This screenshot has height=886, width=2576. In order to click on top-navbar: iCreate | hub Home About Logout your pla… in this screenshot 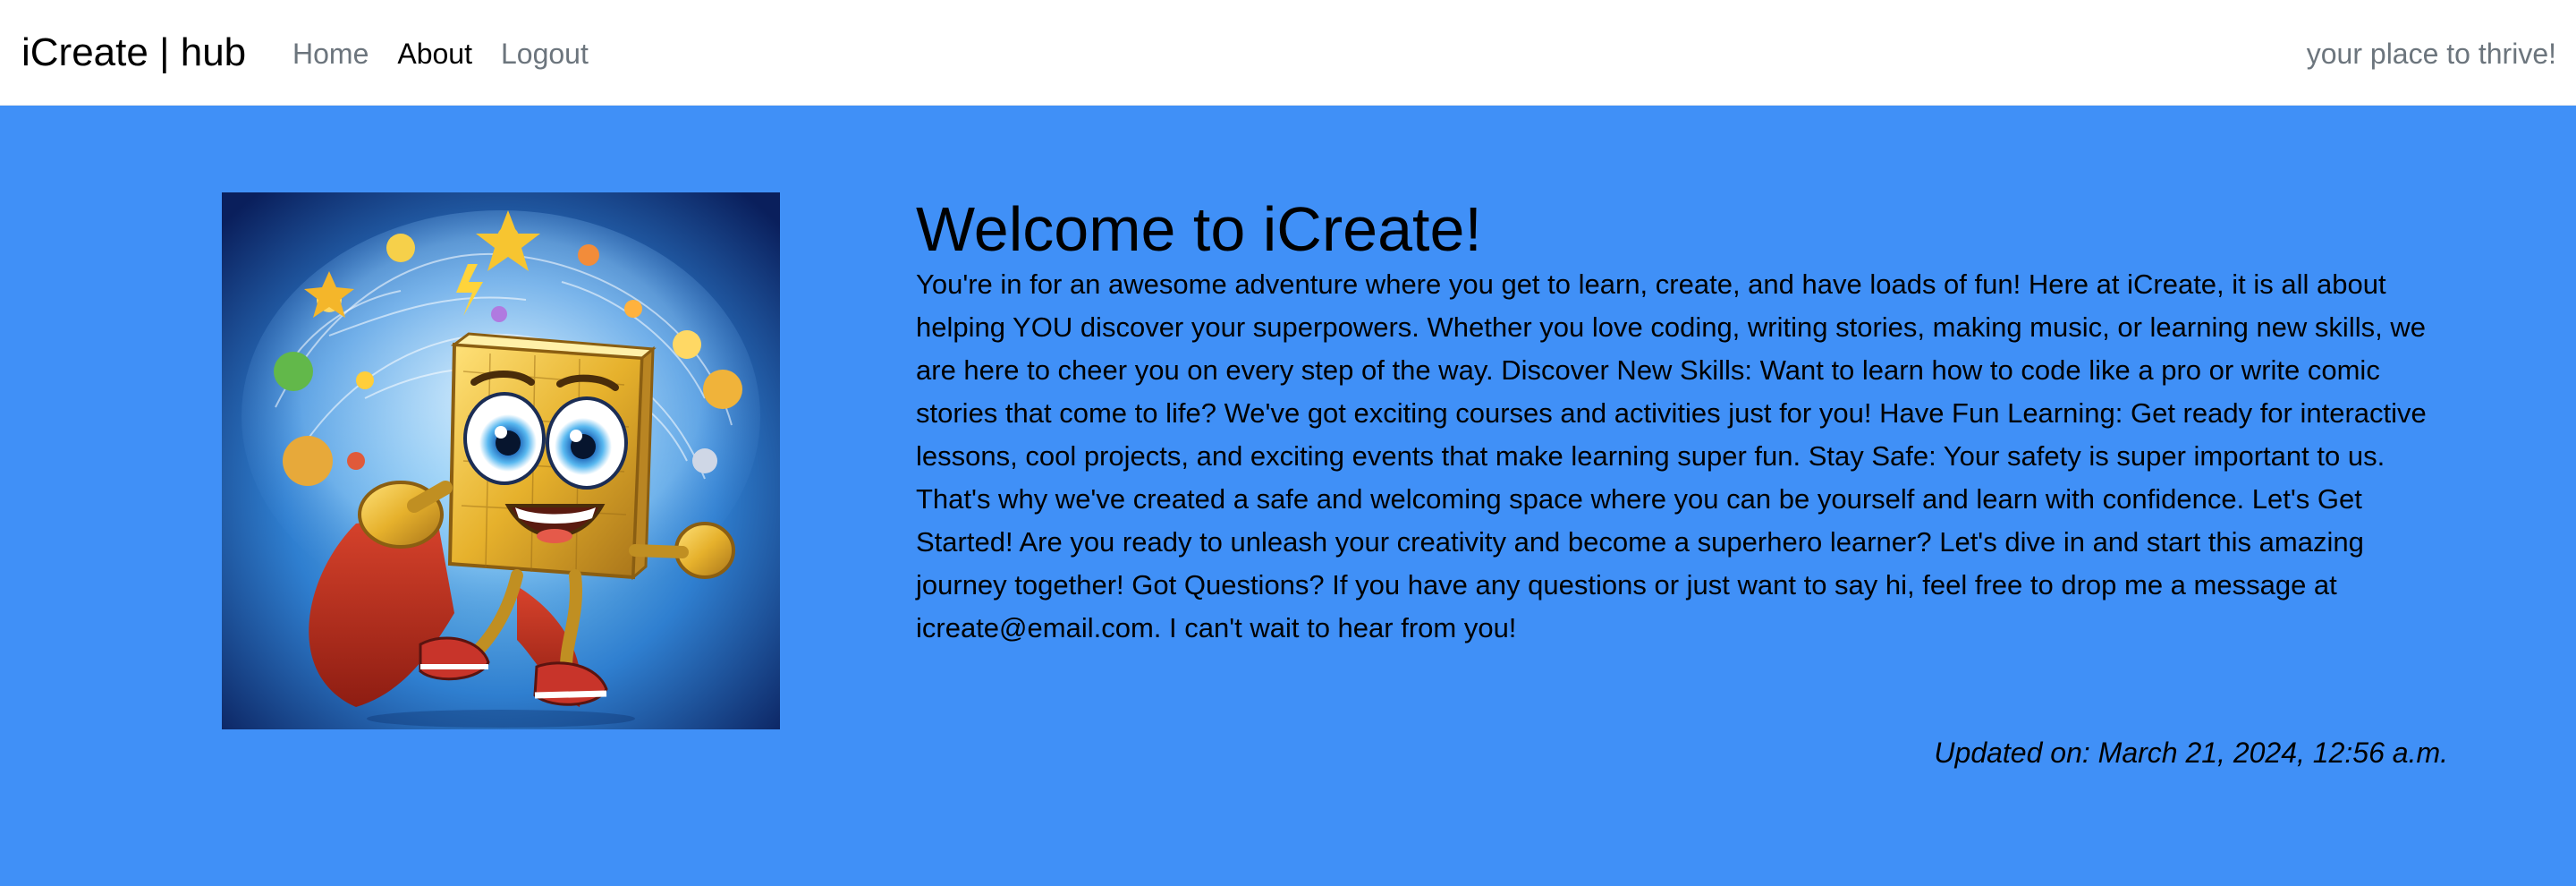, I will do `click(1288, 53)`.